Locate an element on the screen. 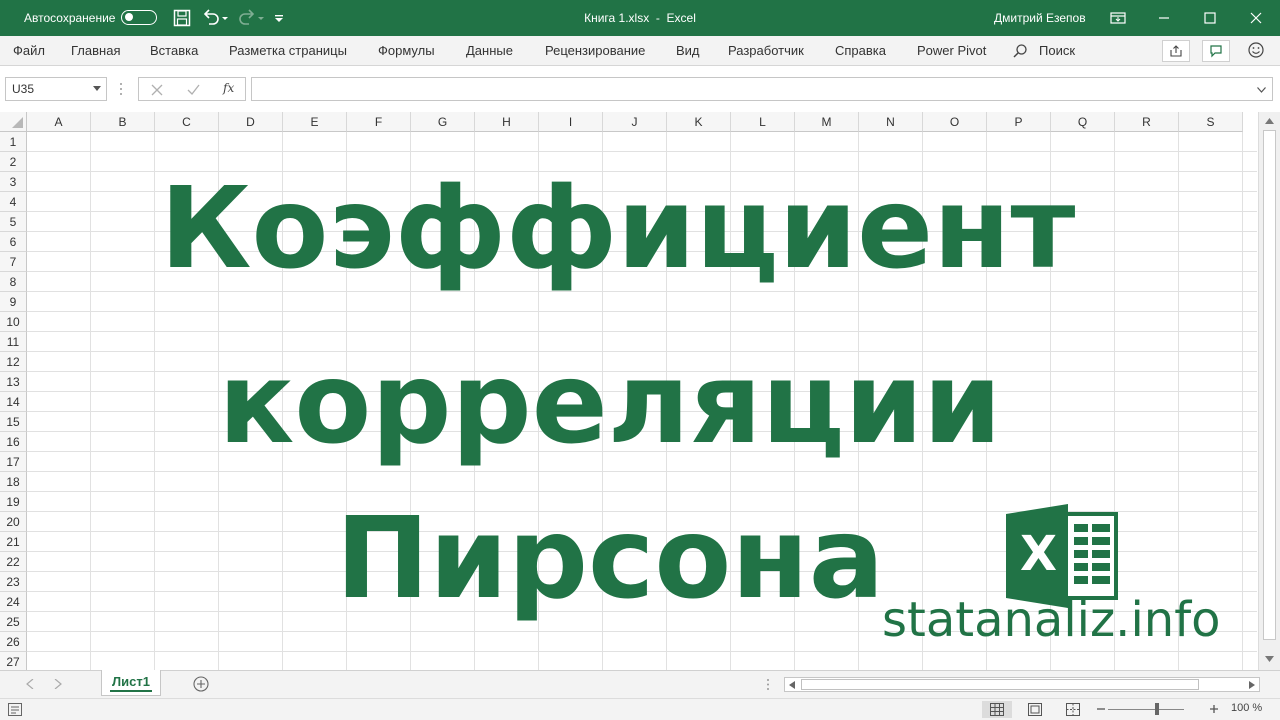  row-header: 26 is located at coordinates (13, 642).